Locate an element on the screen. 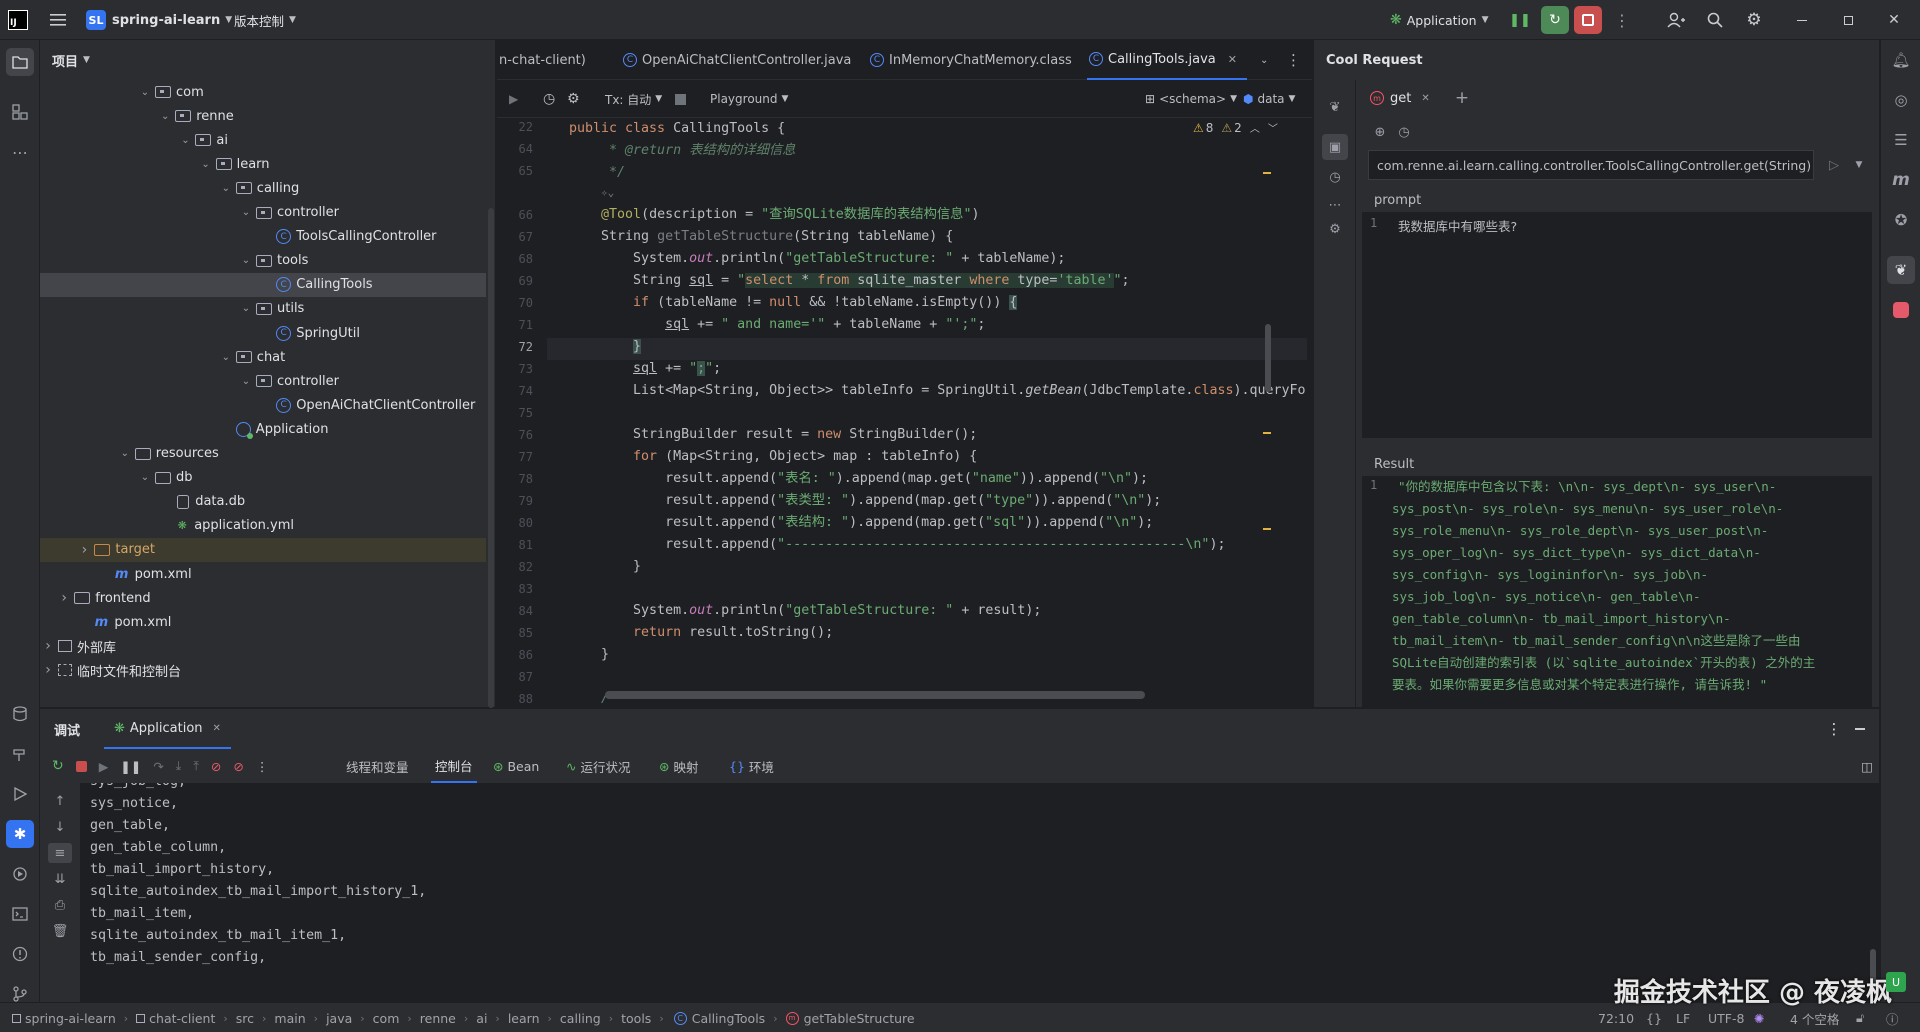  subtab-threads: 线程和变量 is located at coordinates (377, 766).